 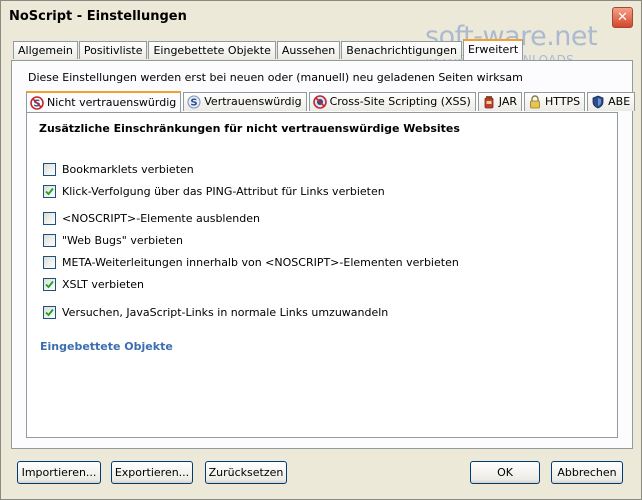 I want to click on option-web-bugs-label: "Web Bugs" verbieten, so click(x=122, y=240).